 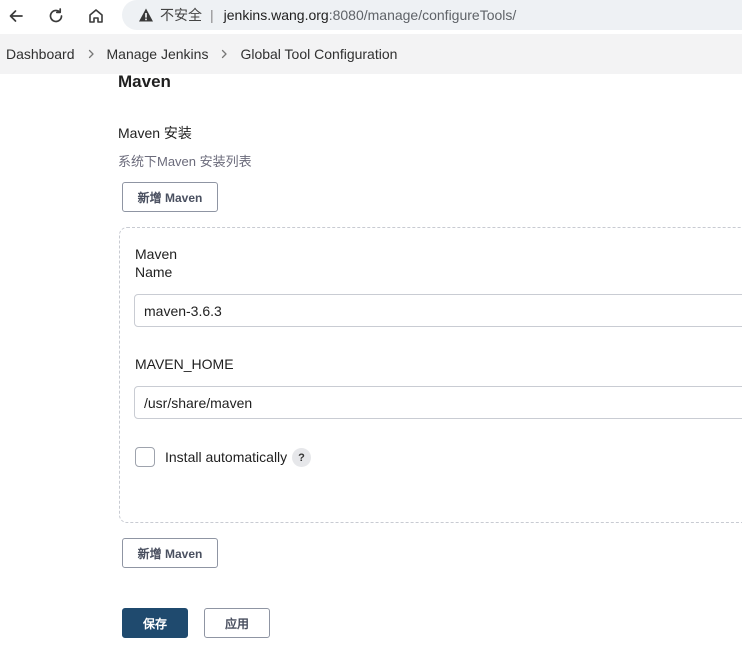 I want to click on maven-install-label: Maven 安装, so click(x=155, y=133).